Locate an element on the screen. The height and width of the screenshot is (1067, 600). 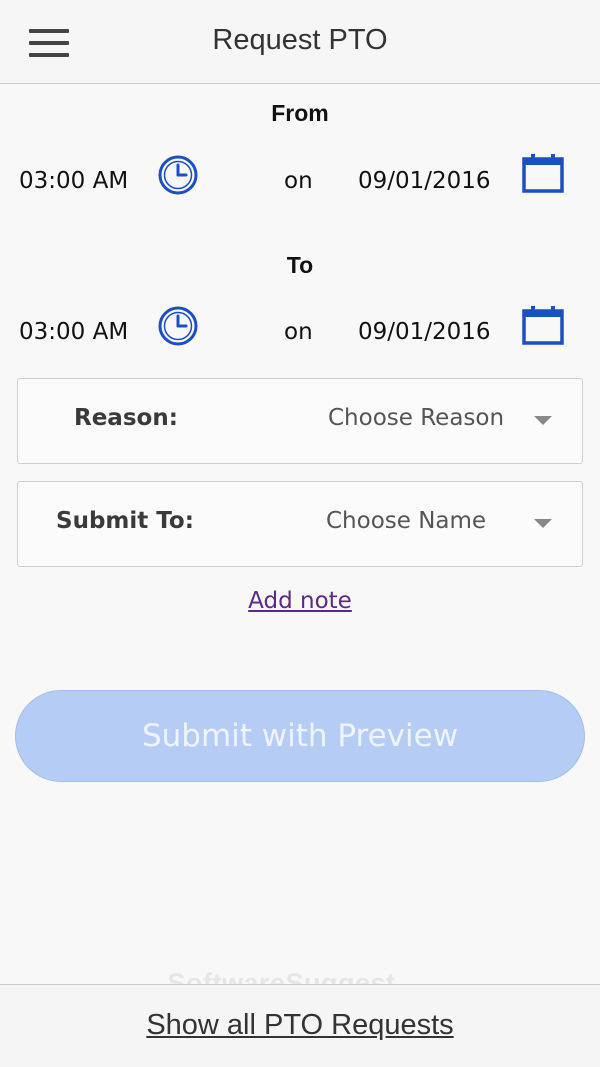
from-label: From is located at coordinates (300, 113).